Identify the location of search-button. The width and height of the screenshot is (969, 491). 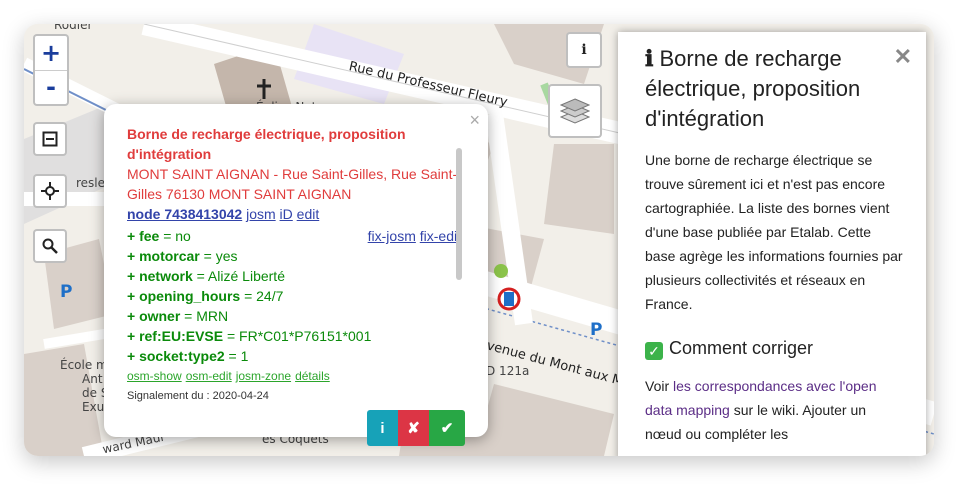
(50, 246).